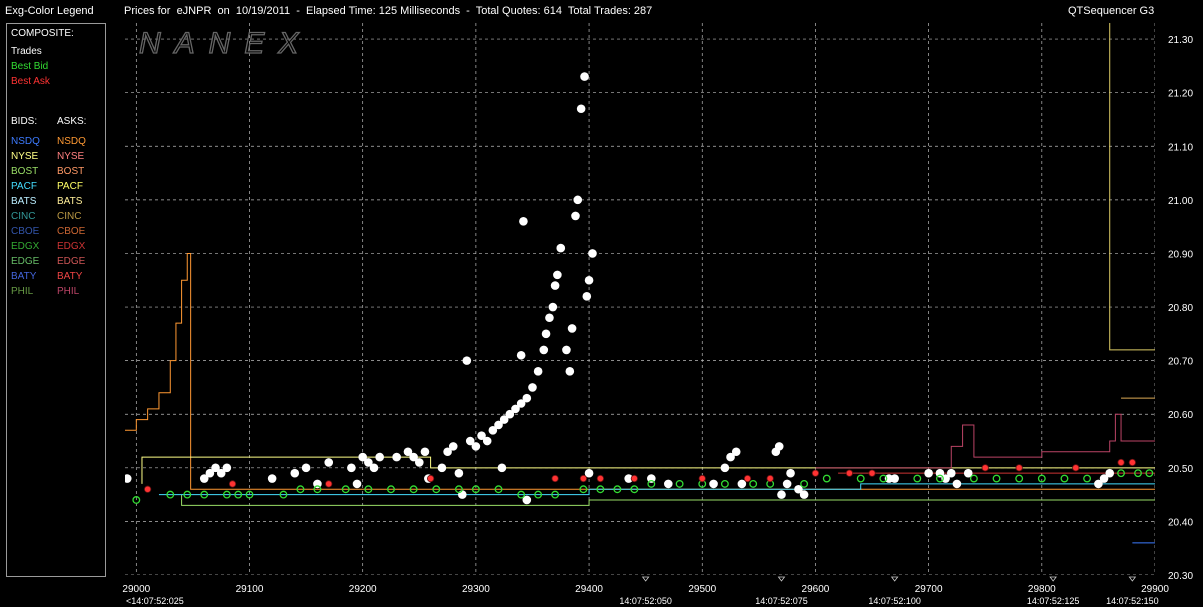 The width and height of the screenshot is (1203, 607). Describe the element at coordinates (42, 33) in the screenshot. I see `composite-heading: COMPOSITE:` at that location.